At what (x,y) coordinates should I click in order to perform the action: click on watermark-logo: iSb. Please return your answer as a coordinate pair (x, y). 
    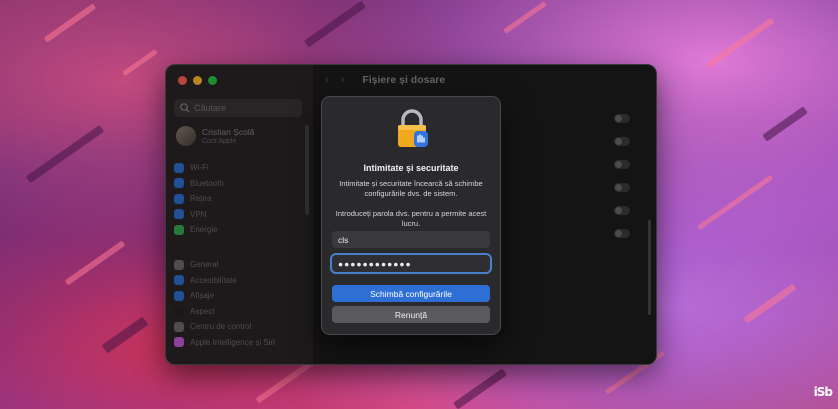
    Looking at the image, I should click on (823, 392).